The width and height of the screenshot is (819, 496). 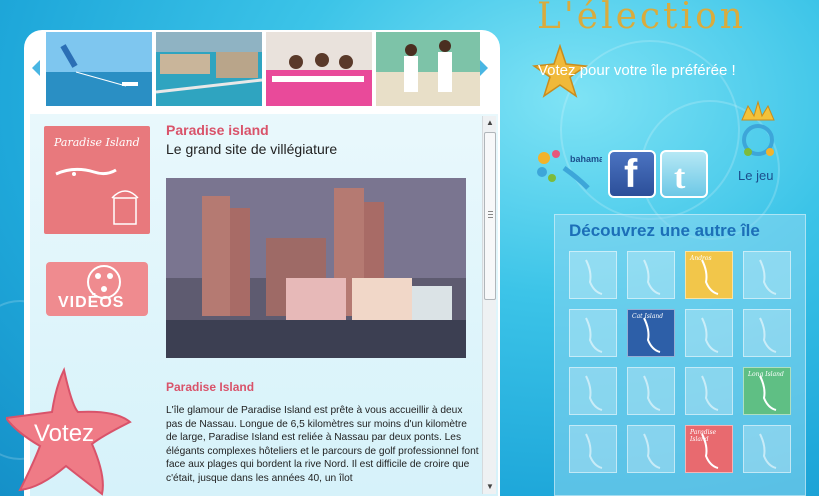 What do you see at coordinates (428, 69) in the screenshot?
I see `gallery-photo-beach-couple` at bounding box center [428, 69].